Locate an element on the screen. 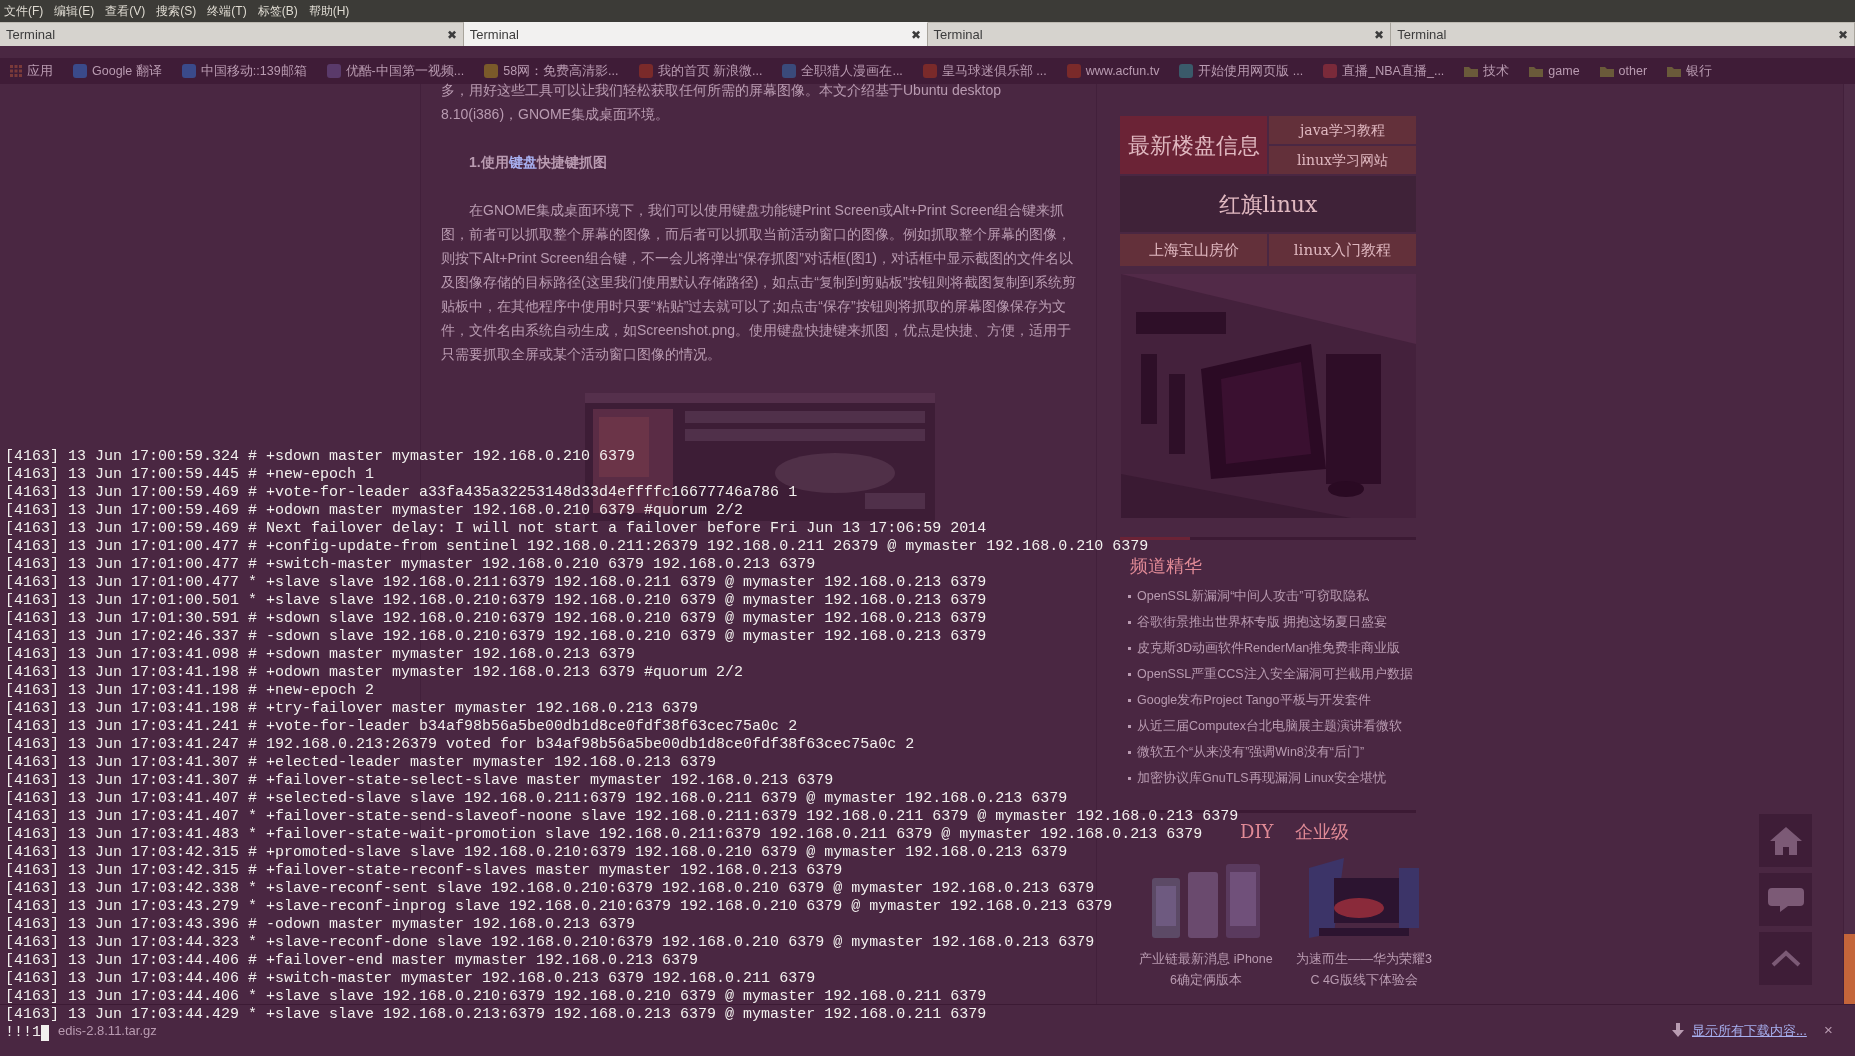  section-title: 频道精华 is located at coordinates (1166, 566).